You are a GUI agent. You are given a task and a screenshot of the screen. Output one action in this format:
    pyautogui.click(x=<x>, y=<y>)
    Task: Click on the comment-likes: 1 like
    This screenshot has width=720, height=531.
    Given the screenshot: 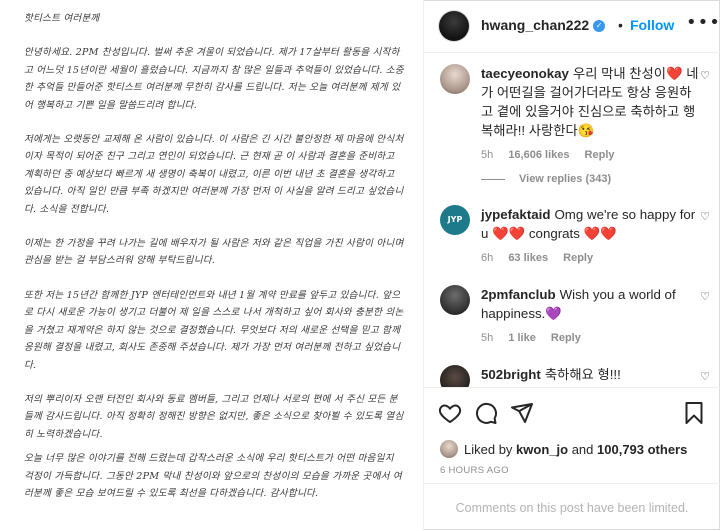 What is the action you would take?
    pyautogui.click(x=522, y=338)
    